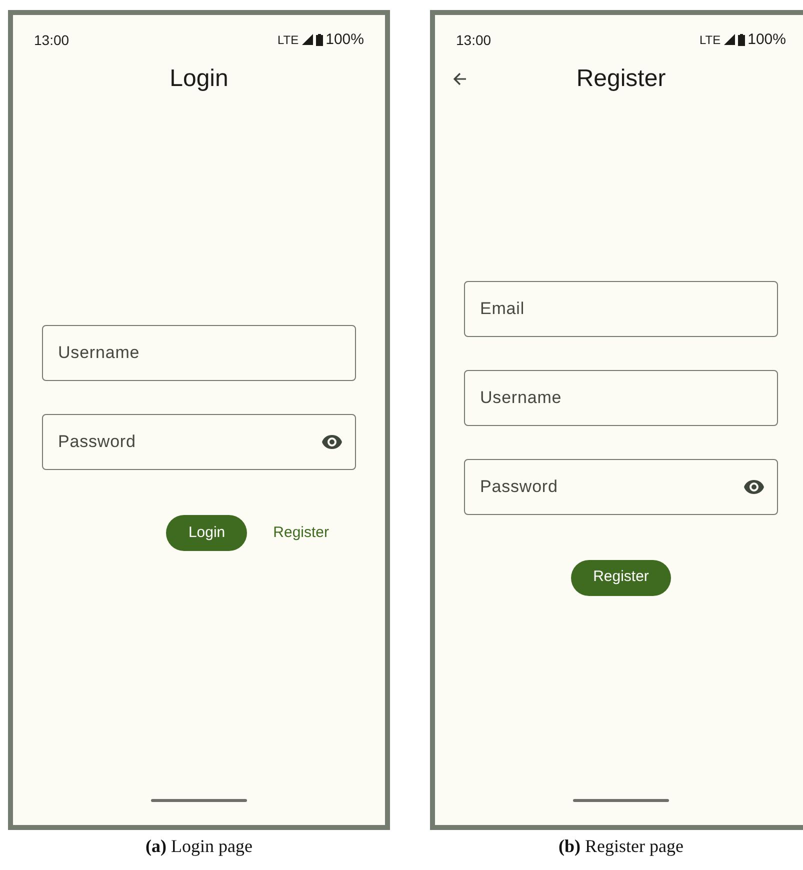 The height and width of the screenshot is (870, 803). What do you see at coordinates (207, 533) in the screenshot?
I see `primary-button: Login` at bounding box center [207, 533].